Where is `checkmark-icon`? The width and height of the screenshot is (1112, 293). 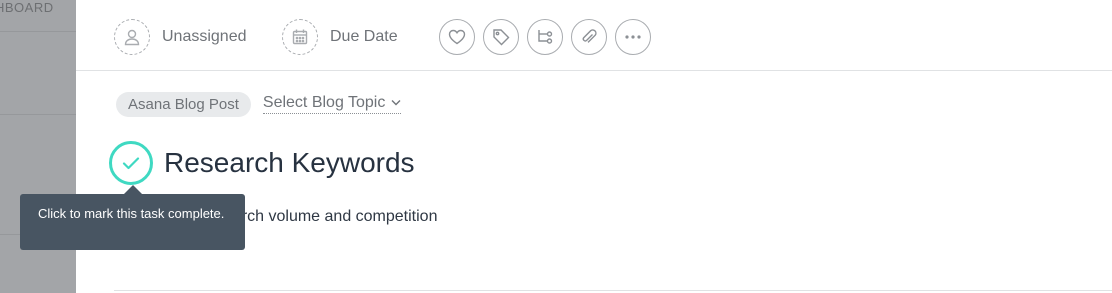
checkmark-icon is located at coordinates (131, 163).